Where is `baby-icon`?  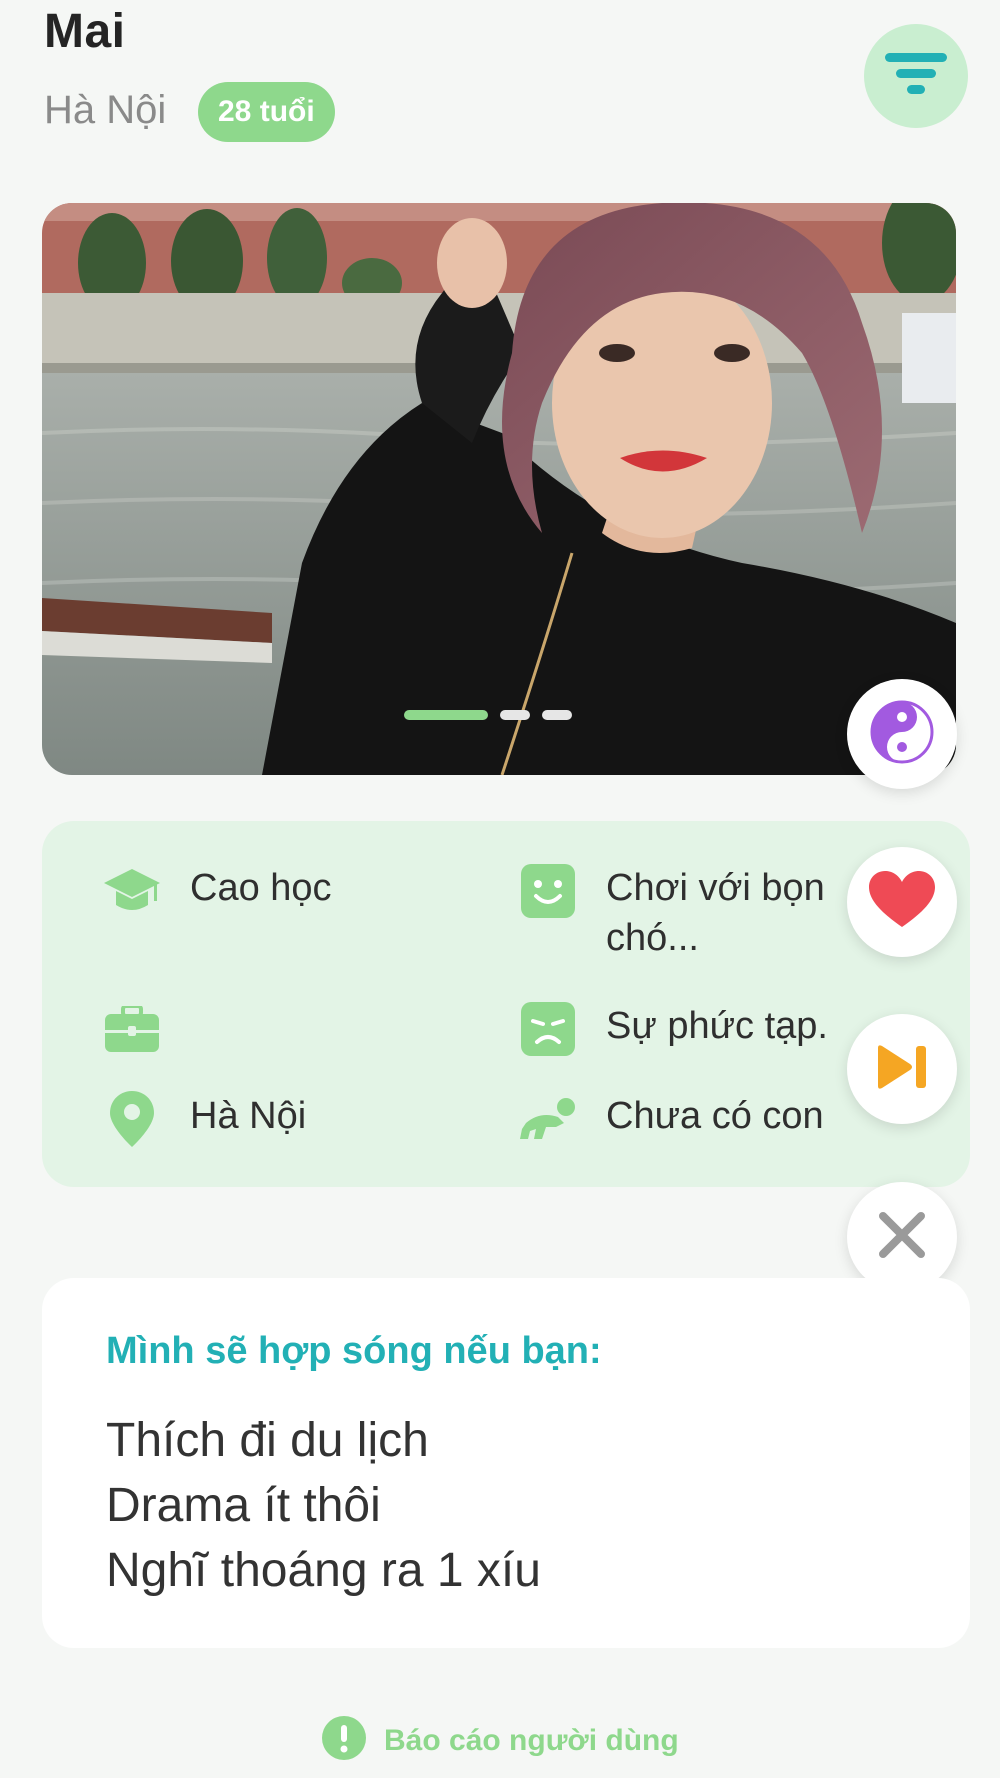
baby-icon is located at coordinates (548, 1119).